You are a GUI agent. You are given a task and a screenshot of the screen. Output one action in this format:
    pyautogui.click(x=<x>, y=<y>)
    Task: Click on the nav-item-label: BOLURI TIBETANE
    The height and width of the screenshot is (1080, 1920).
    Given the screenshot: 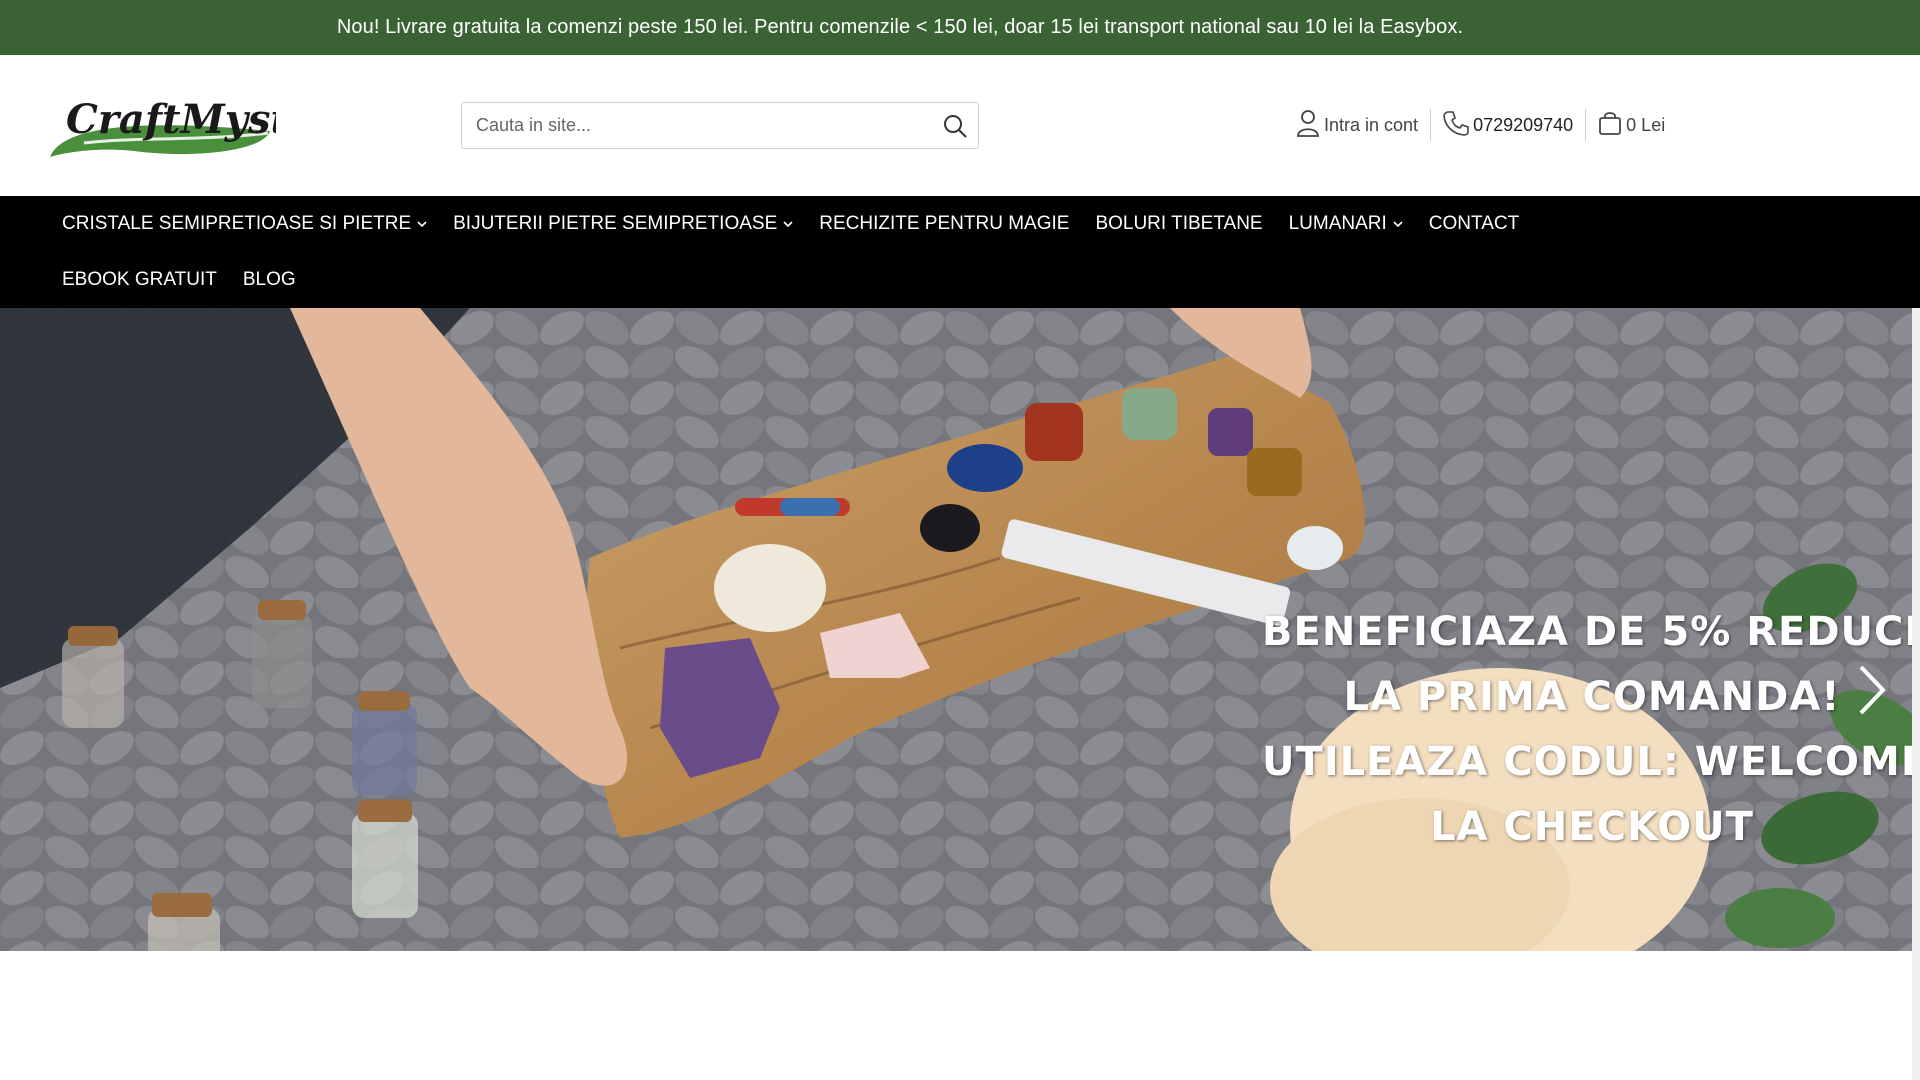 What is the action you would take?
    pyautogui.click(x=1179, y=223)
    